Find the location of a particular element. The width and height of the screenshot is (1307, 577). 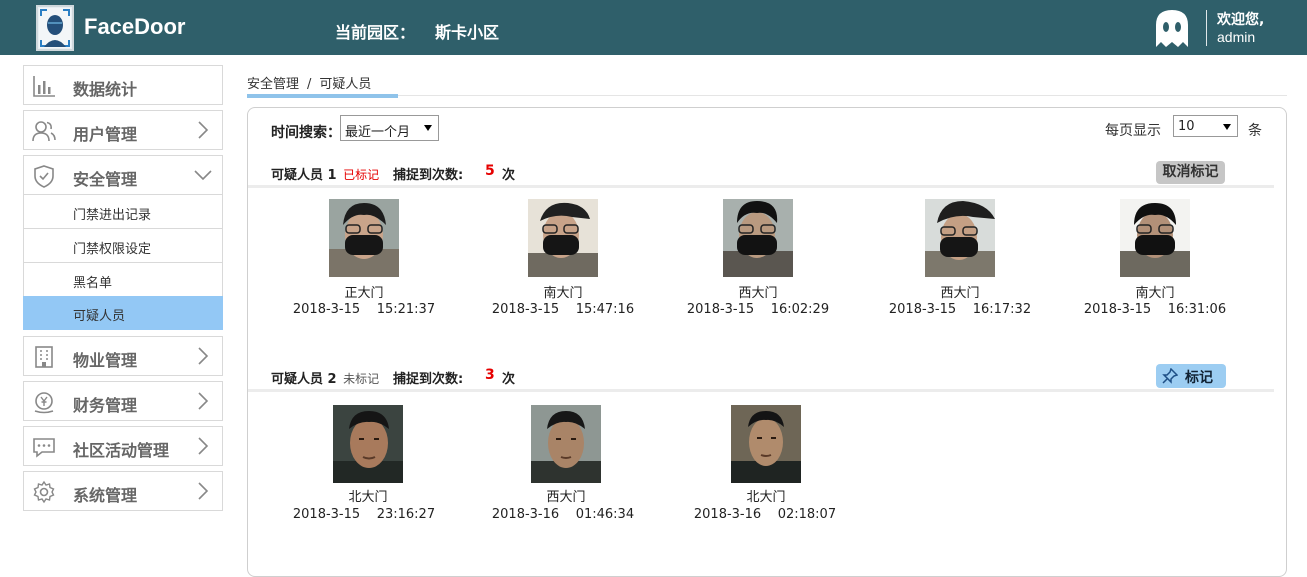

sidebar-subitem-access-permissions: 门禁权限设定 is located at coordinates (123, 246).